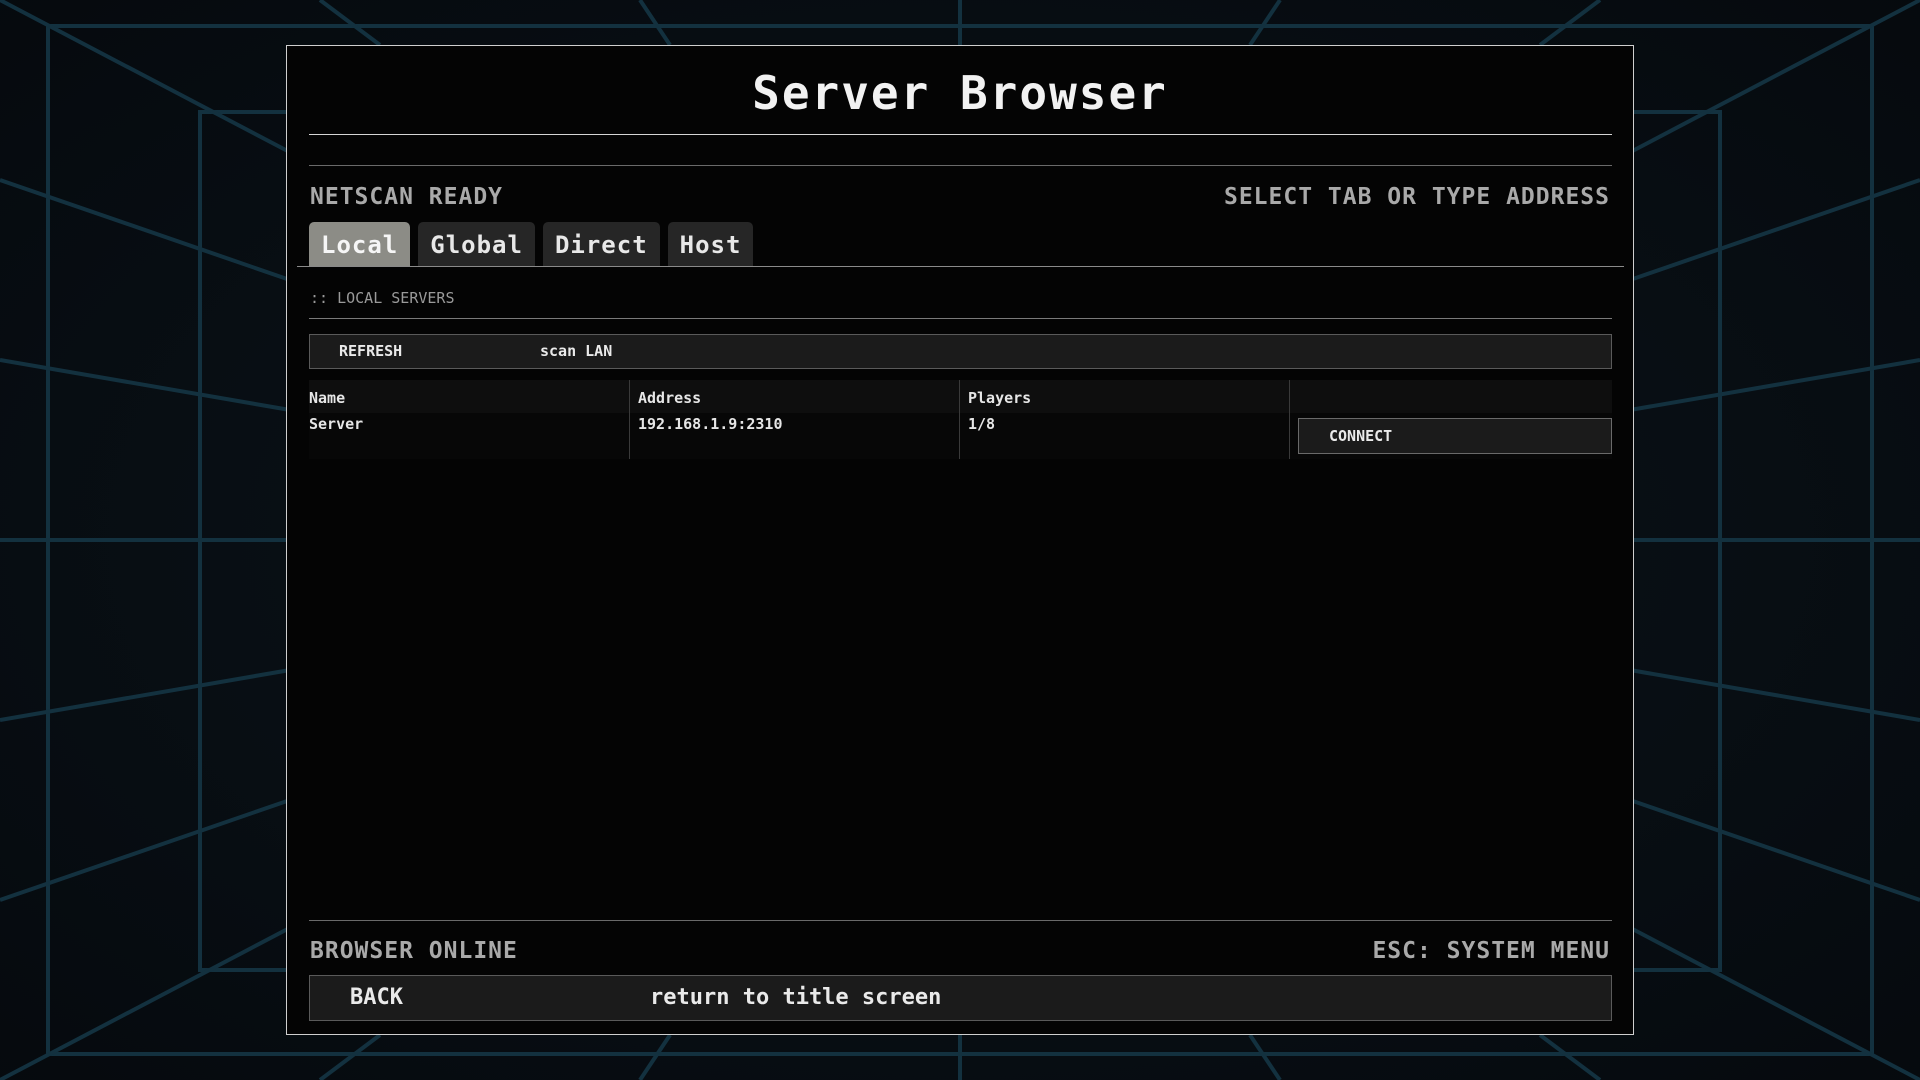 This screenshot has height=1080, width=1920. What do you see at coordinates (960, 93) in the screenshot?
I see `page-title: Server Browser` at bounding box center [960, 93].